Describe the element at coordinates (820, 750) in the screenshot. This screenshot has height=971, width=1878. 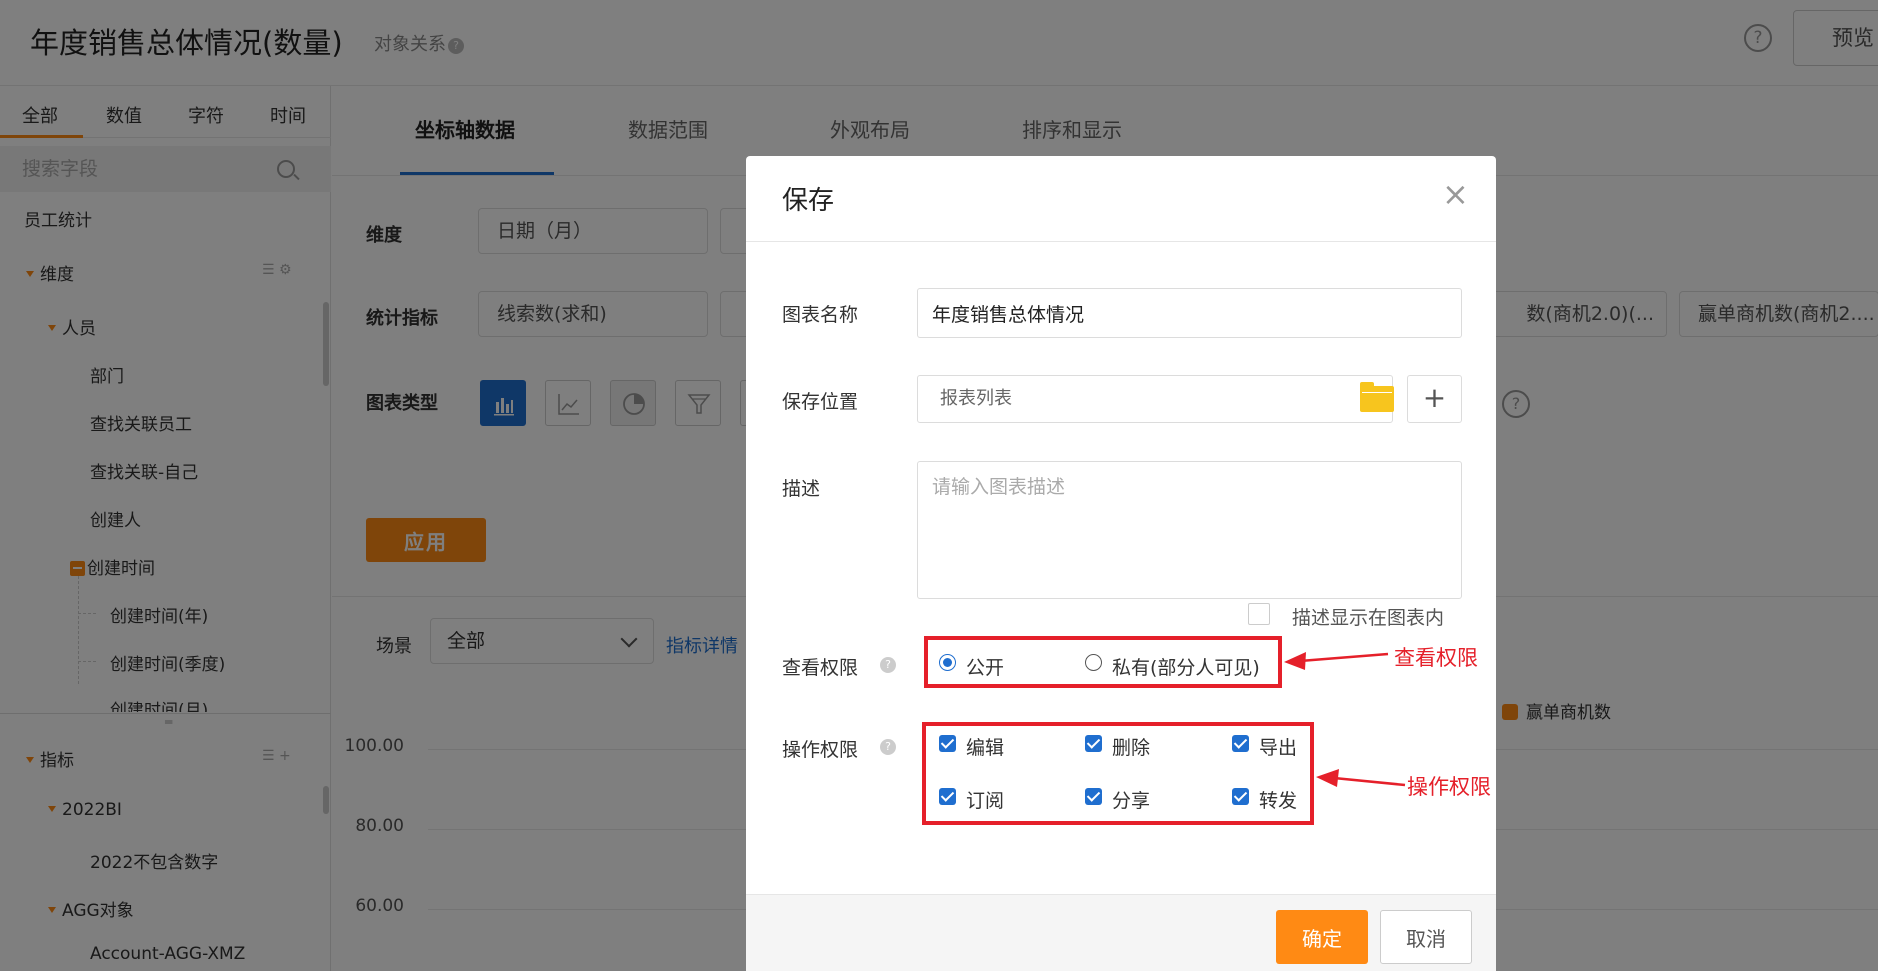
I see `operation-permission-label: 操作权限` at that location.